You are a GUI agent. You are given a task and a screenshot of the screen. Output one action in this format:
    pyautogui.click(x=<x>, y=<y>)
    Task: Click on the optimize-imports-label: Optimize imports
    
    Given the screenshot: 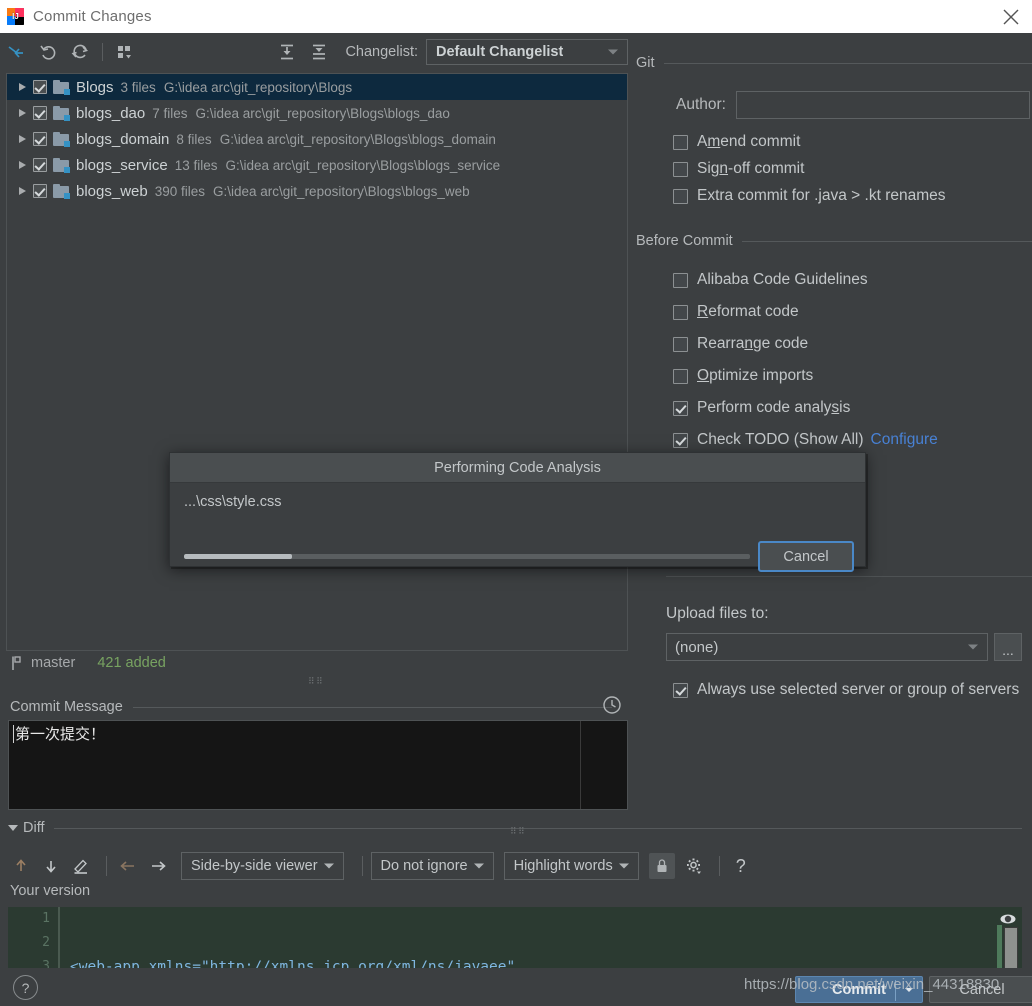 What is the action you would take?
    pyautogui.click(x=755, y=375)
    